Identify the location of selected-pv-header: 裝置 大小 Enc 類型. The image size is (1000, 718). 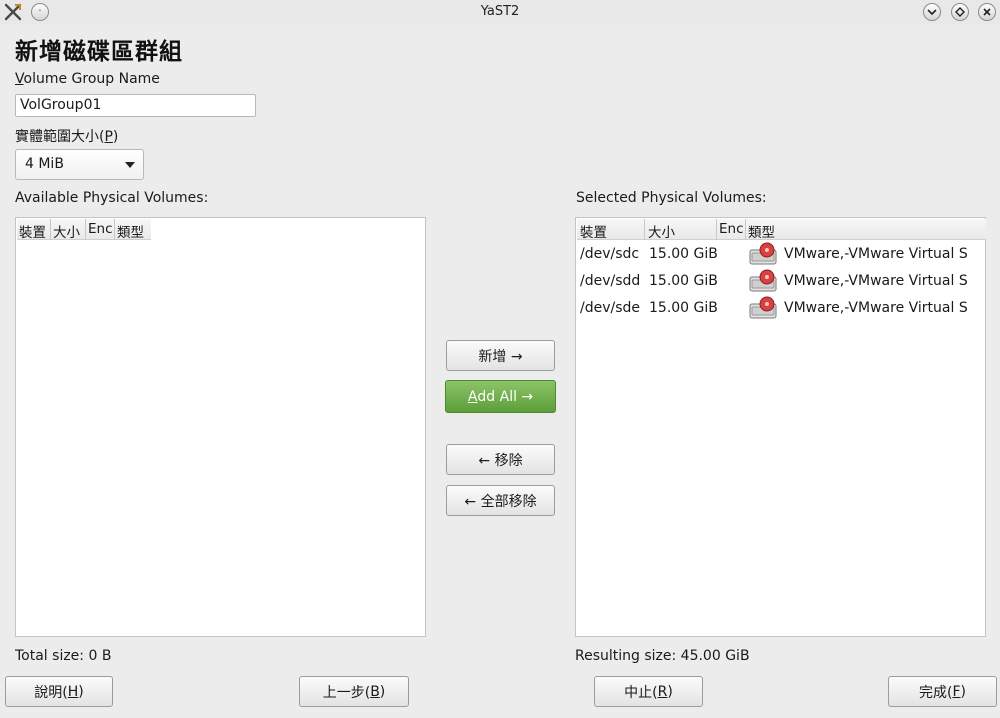
(781, 230).